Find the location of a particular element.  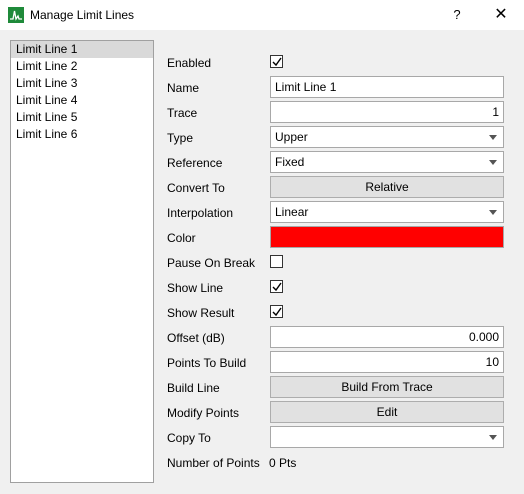

name-input: Limit Line 1 is located at coordinates (387, 87).